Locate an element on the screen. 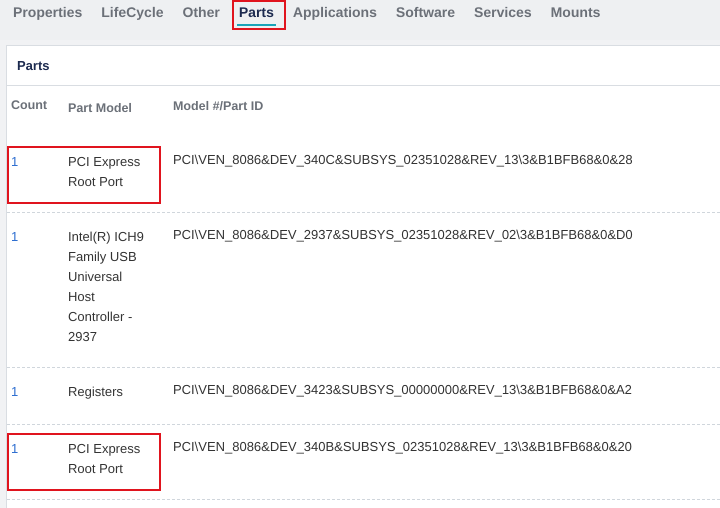 The height and width of the screenshot is (508, 720). tab: LifeCycle is located at coordinates (132, 14).